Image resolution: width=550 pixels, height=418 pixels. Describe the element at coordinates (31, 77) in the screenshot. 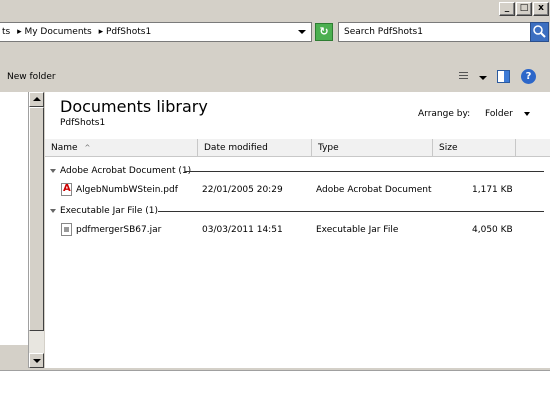

I see `new-folder-button: New folder` at that location.